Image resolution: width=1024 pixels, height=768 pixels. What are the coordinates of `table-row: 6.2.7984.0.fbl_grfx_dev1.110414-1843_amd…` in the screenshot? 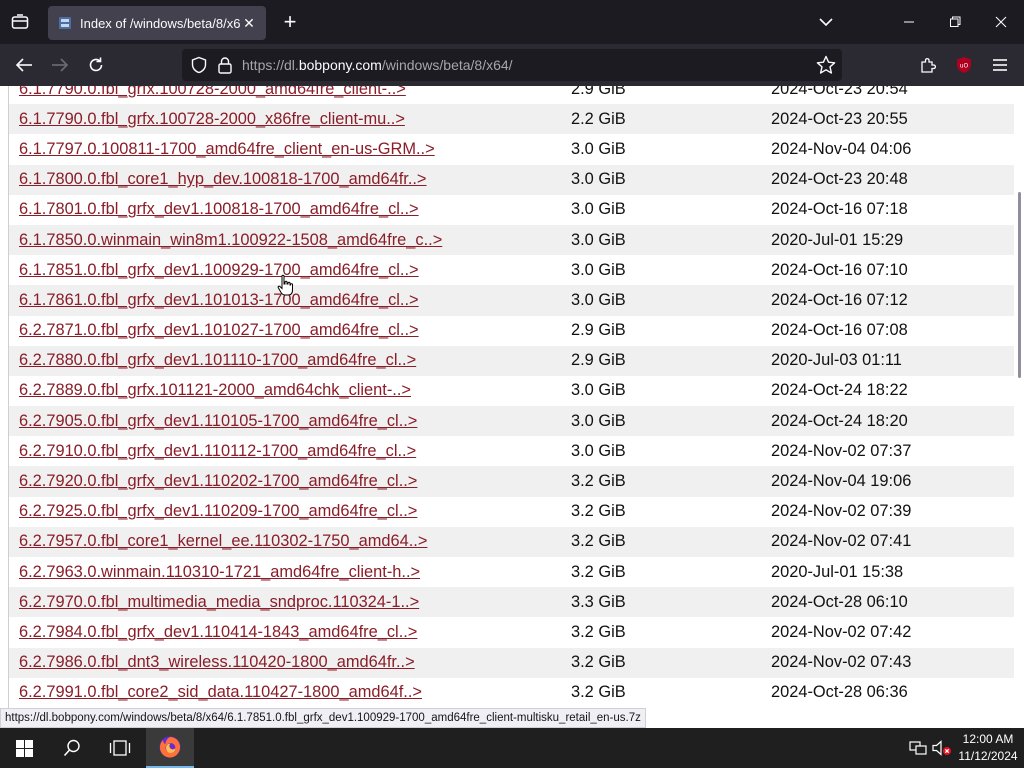 It's located at (511, 632).